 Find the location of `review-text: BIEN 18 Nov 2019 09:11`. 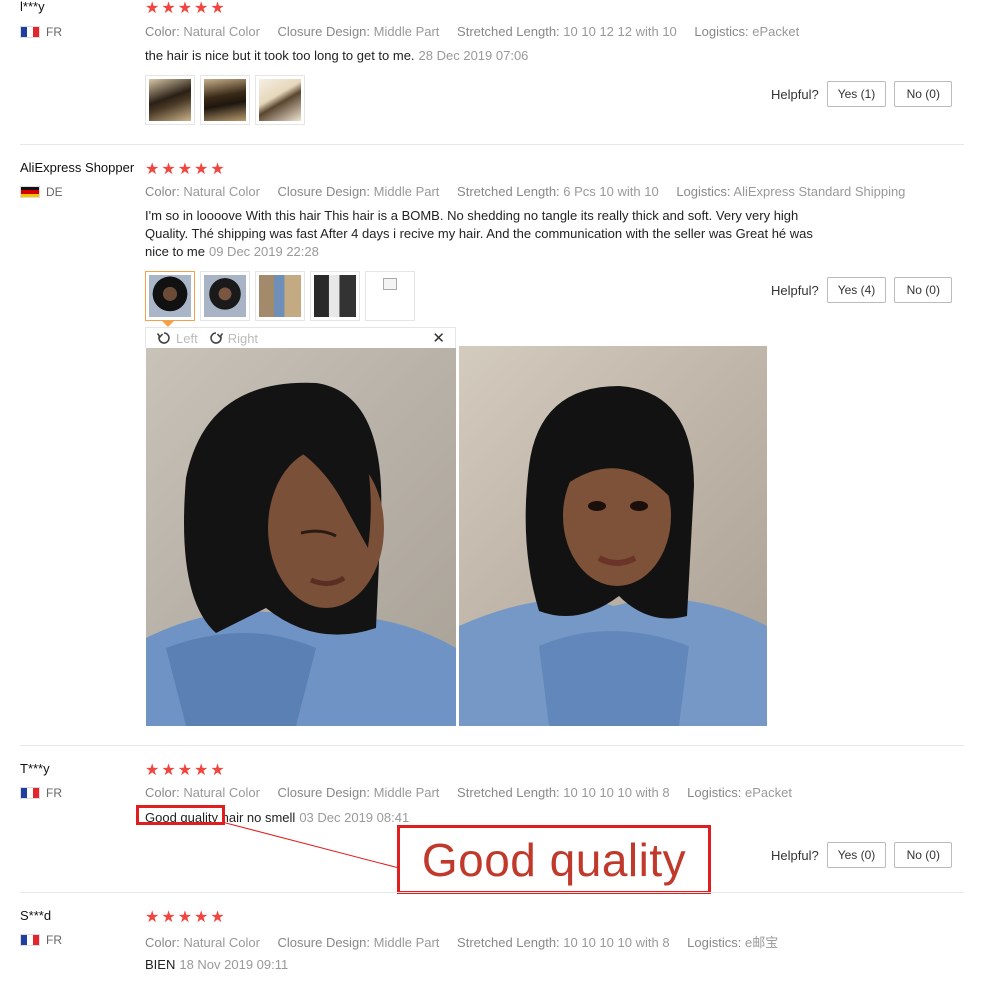

review-text: BIEN 18 Nov 2019 09:11 is located at coordinates (216, 965).